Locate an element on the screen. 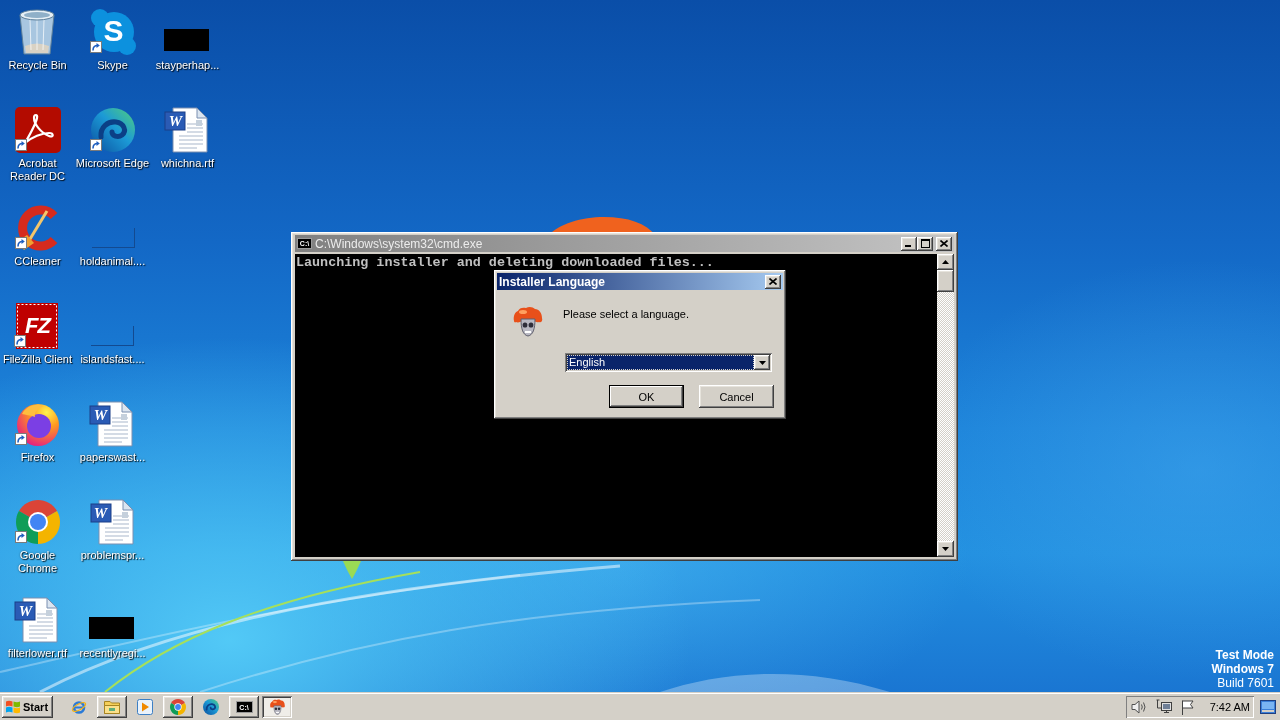 This screenshot has width=1280, height=720. acrobat-icon is located at coordinates (37, 130).